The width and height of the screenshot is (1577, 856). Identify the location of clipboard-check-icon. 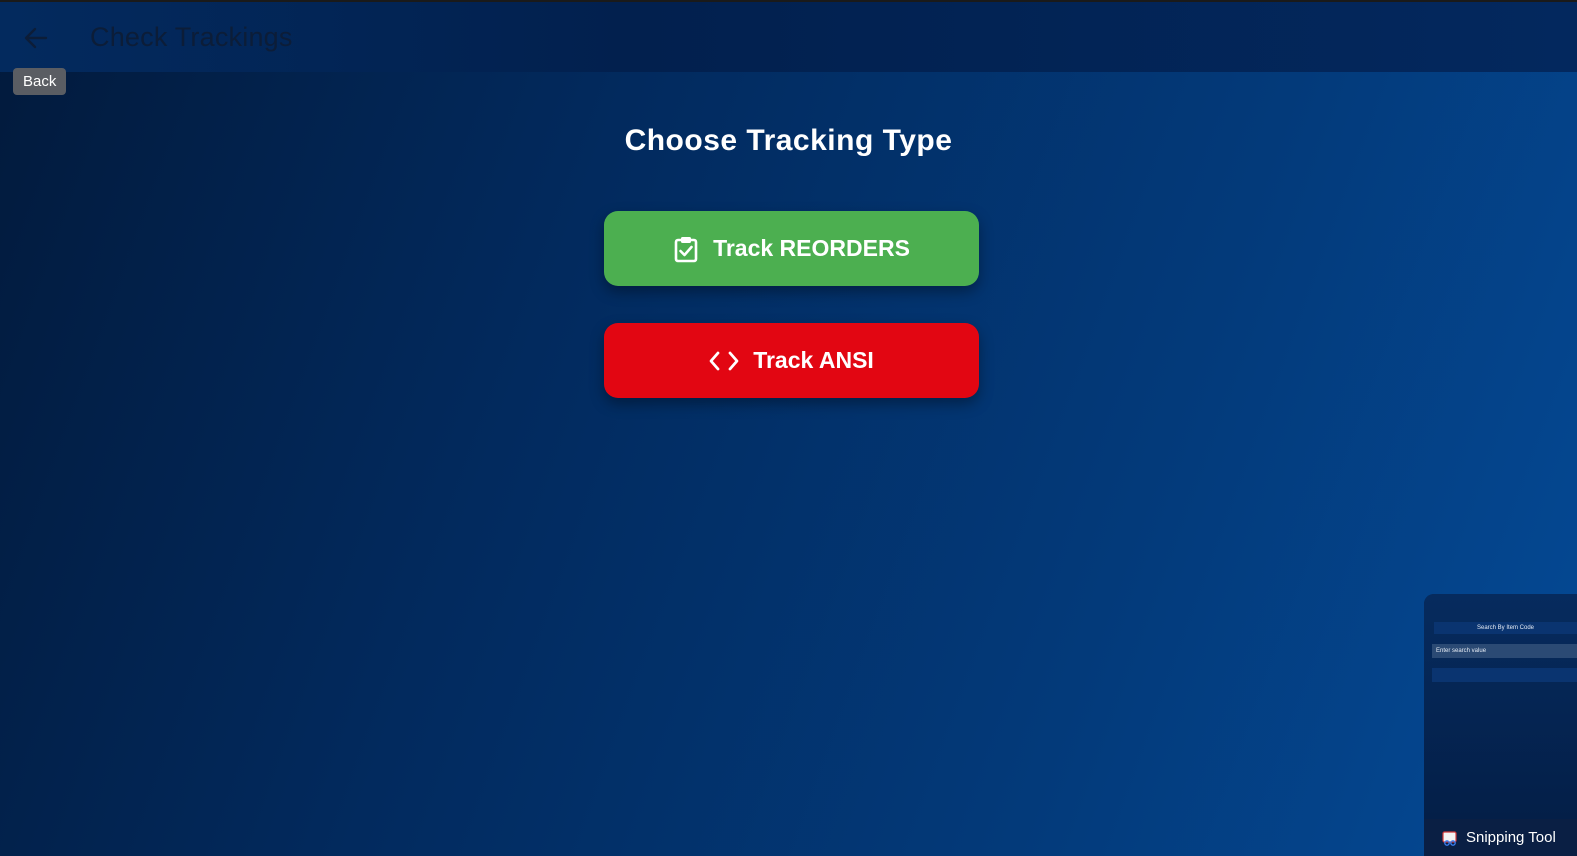
(686, 249).